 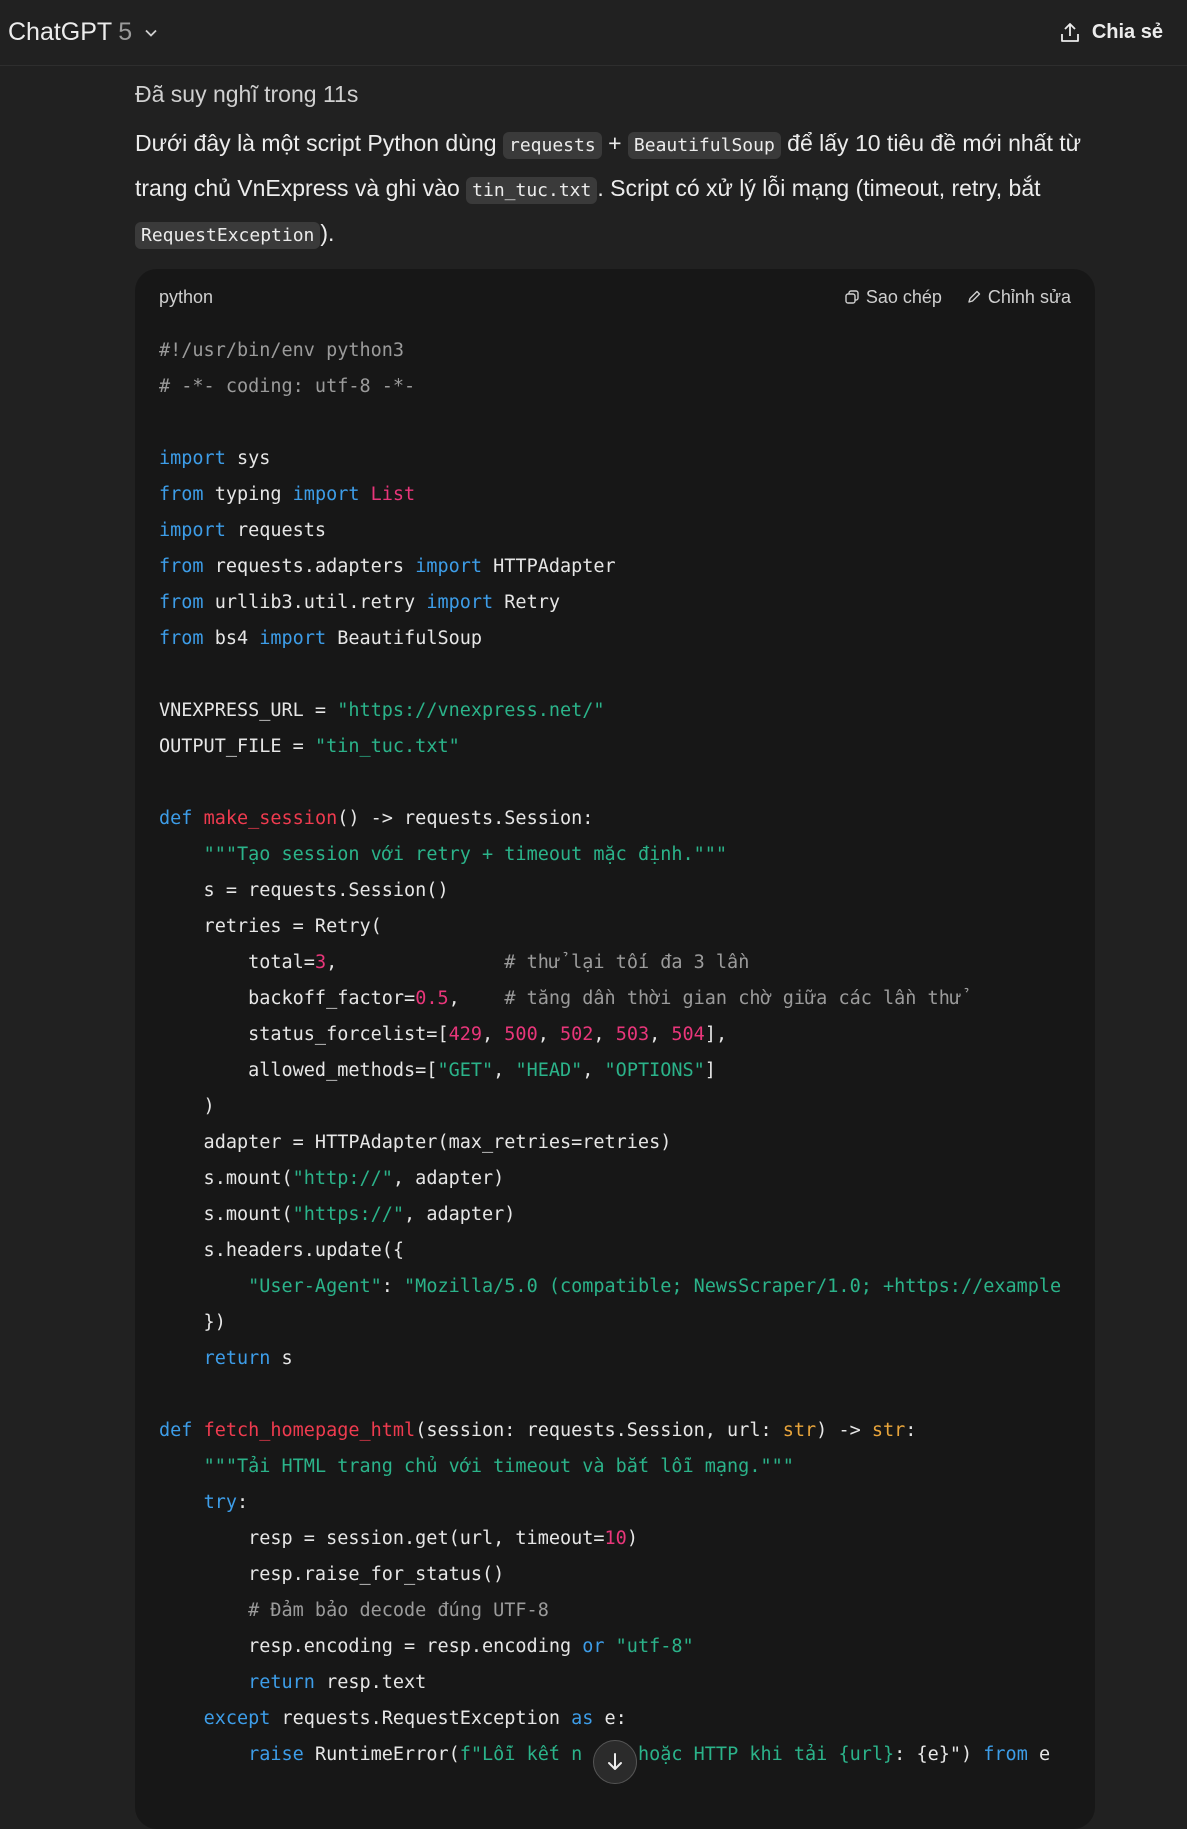 What do you see at coordinates (1069, 32) in the screenshot?
I see `share-upload-icon` at bounding box center [1069, 32].